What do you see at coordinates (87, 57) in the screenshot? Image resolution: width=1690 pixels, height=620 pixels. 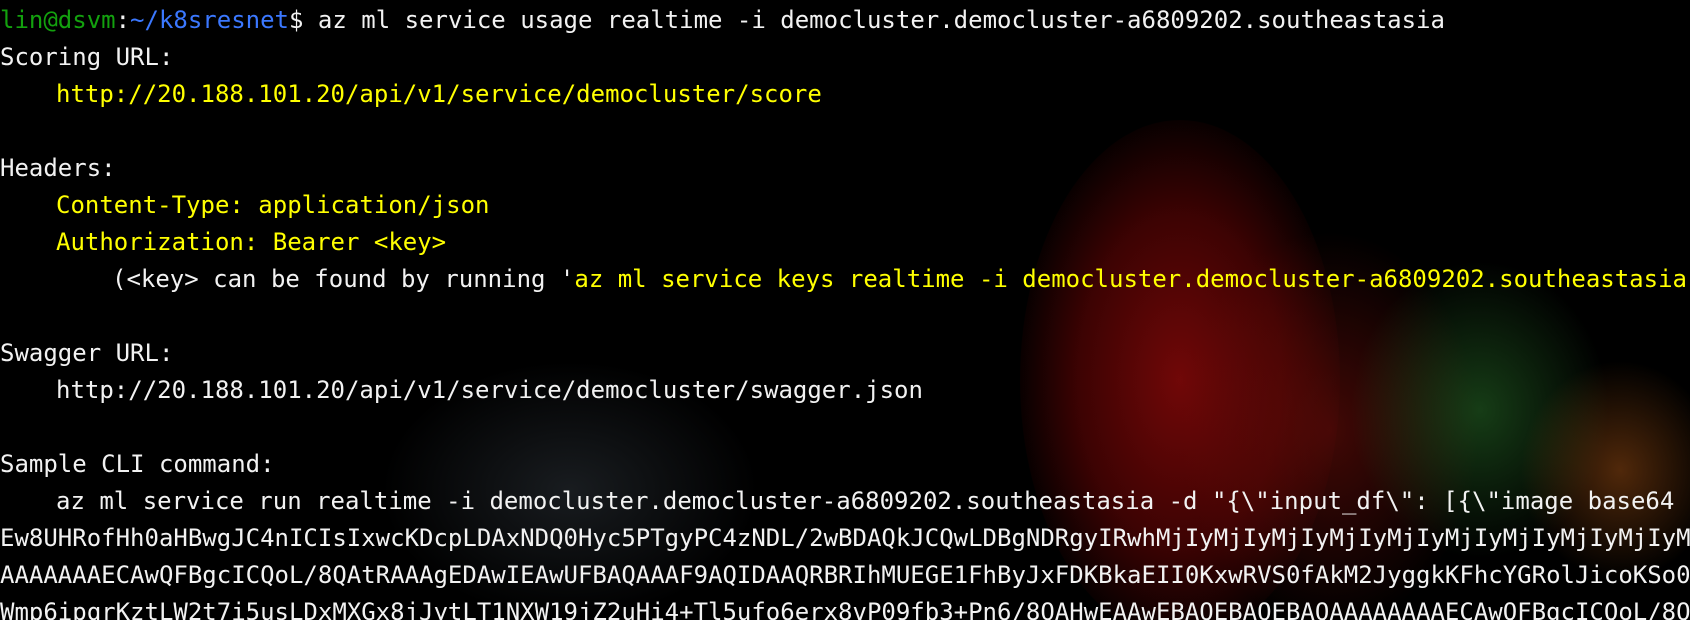 I see `scoring-url-label: Scoring URL:` at bounding box center [87, 57].